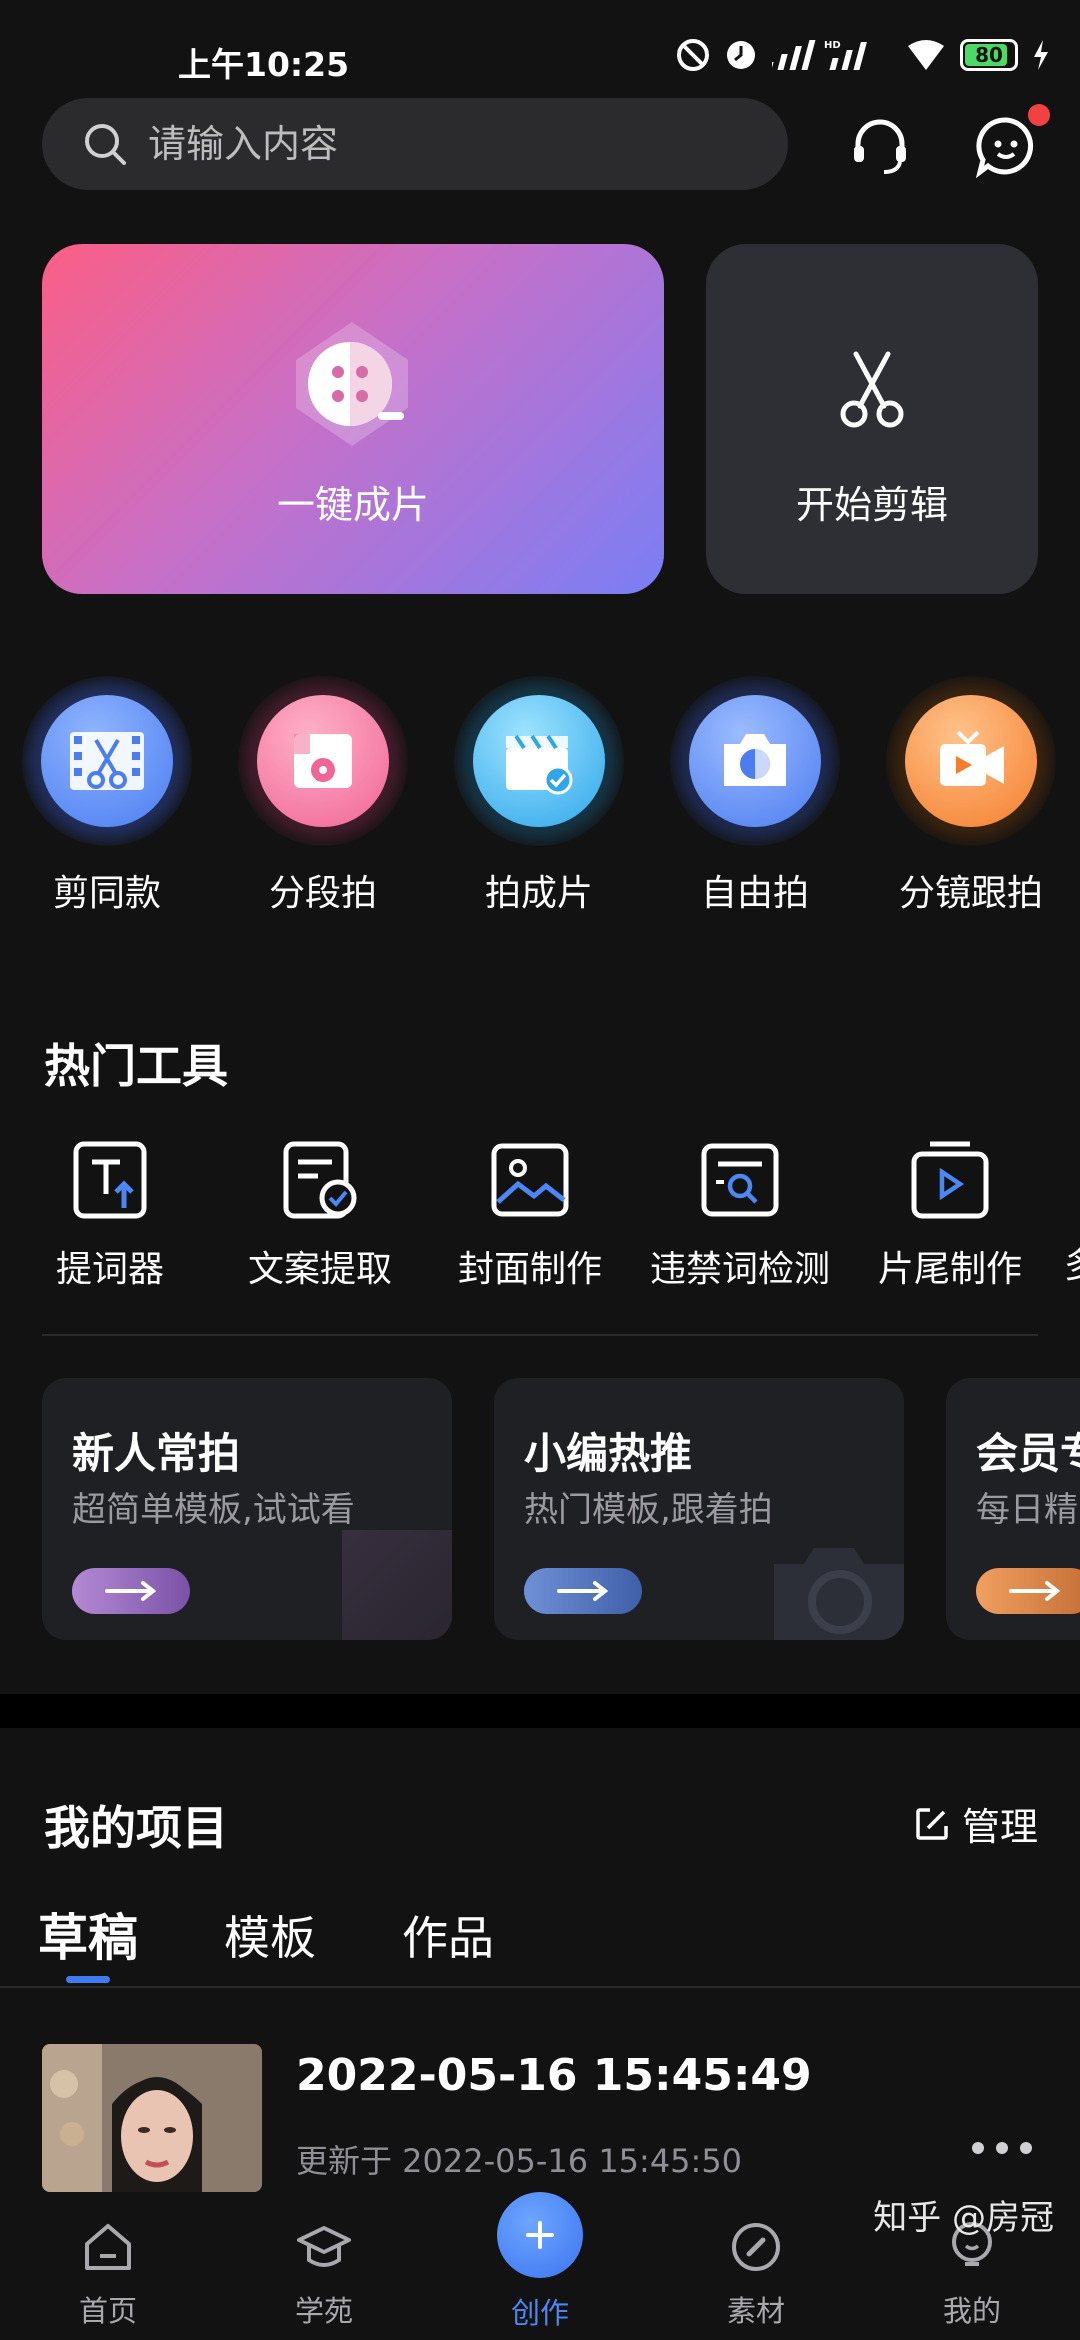 This screenshot has width=1080, height=2340. I want to click on status-icons: HD 80, so click(863, 55).